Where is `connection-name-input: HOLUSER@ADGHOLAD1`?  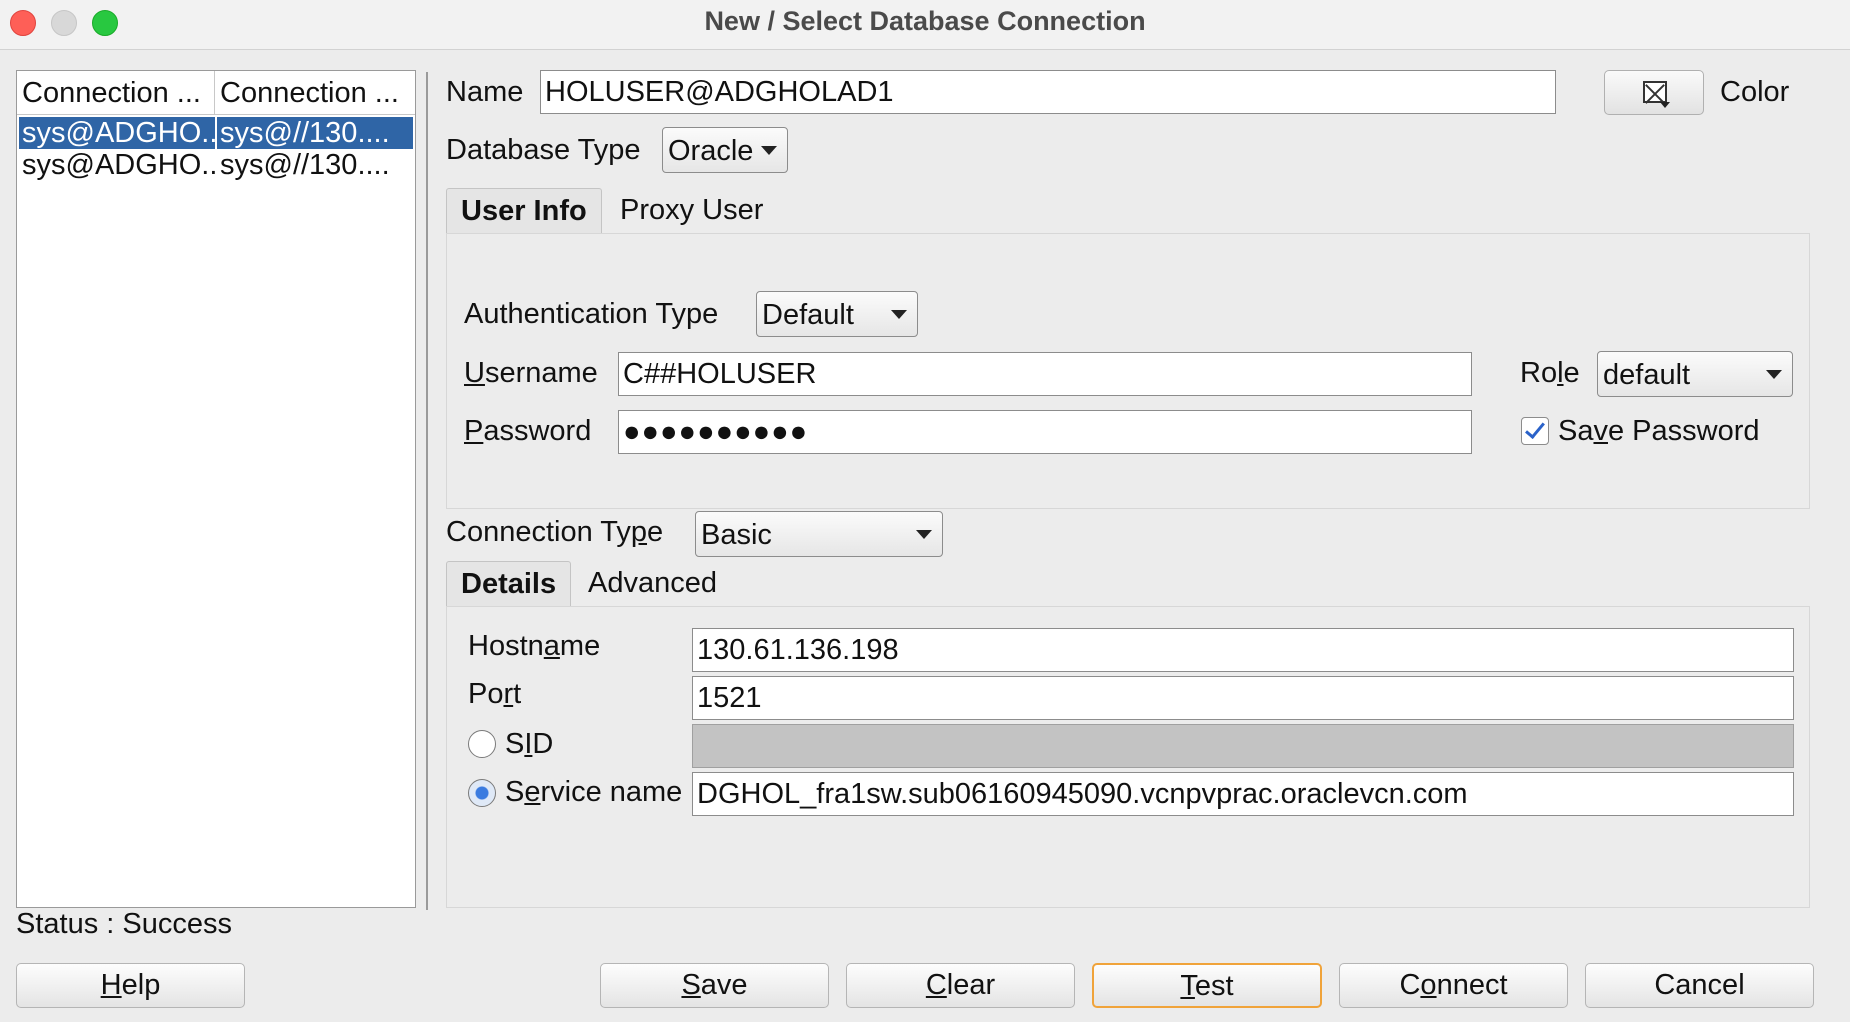 connection-name-input: HOLUSER@ADGHOLAD1 is located at coordinates (1048, 92).